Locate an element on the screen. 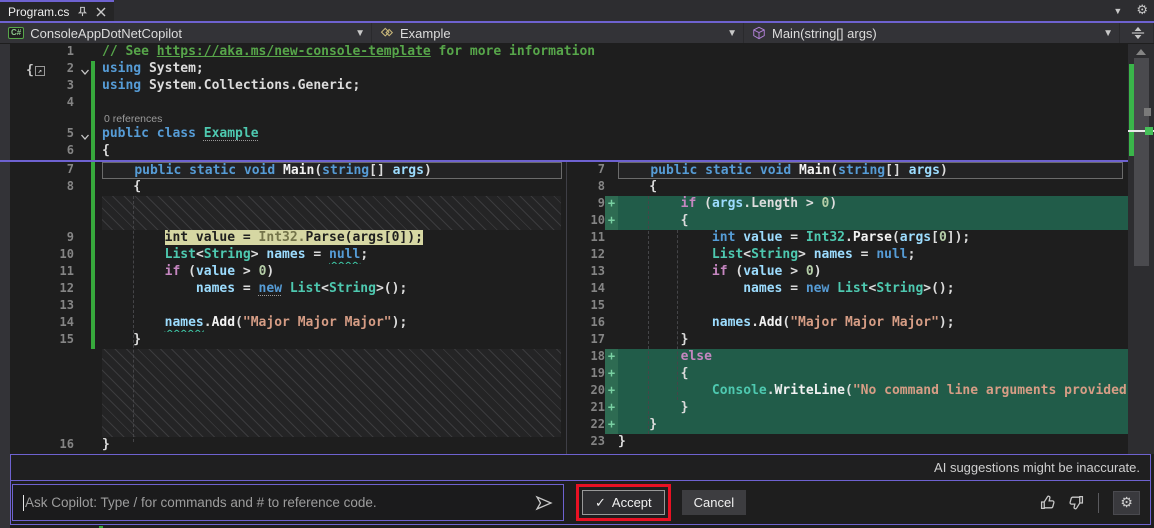  pin-icon is located at coordinates (82, 12).